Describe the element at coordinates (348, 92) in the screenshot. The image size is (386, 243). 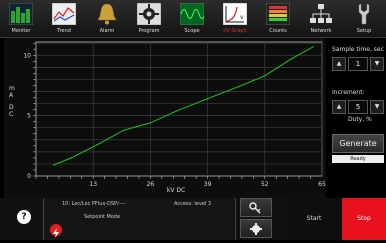
I see `increment-label: Increment:` at that location.